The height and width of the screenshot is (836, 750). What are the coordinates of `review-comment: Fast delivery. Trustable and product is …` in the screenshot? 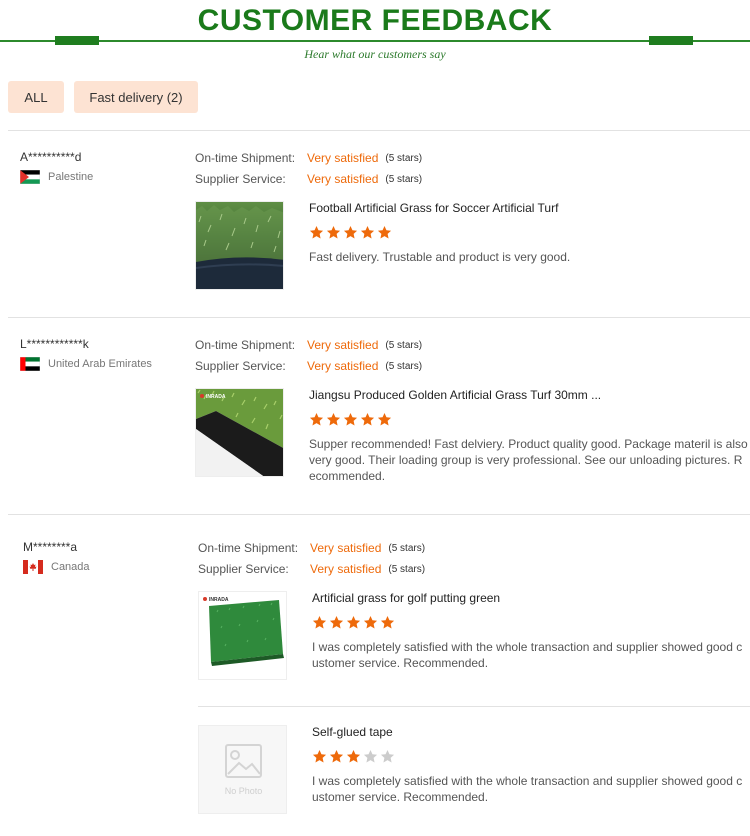 It's located at (440, 257).